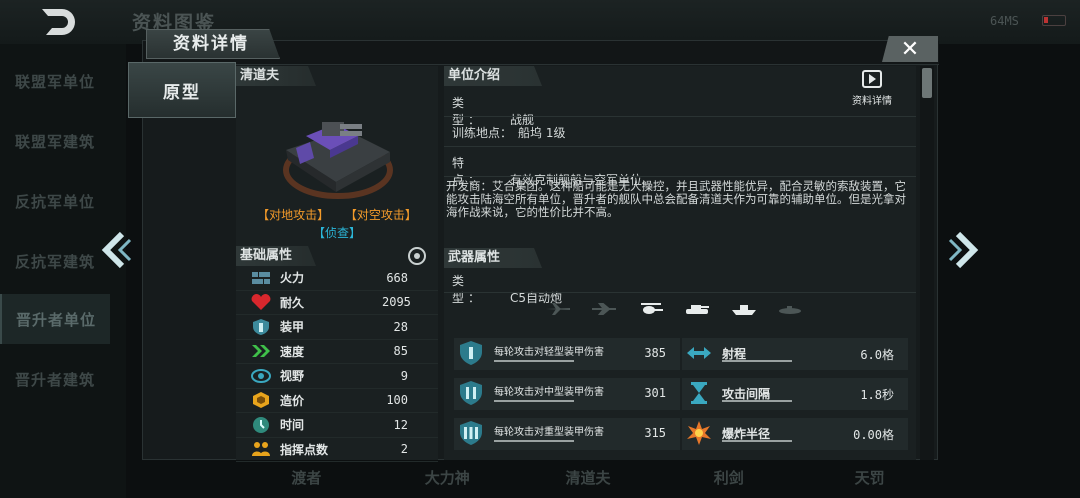 The image size is (1080, 498). Describe the element at coordinates (337, 376) in the screenshot. I see `stat-row: 视野 9` at that location.